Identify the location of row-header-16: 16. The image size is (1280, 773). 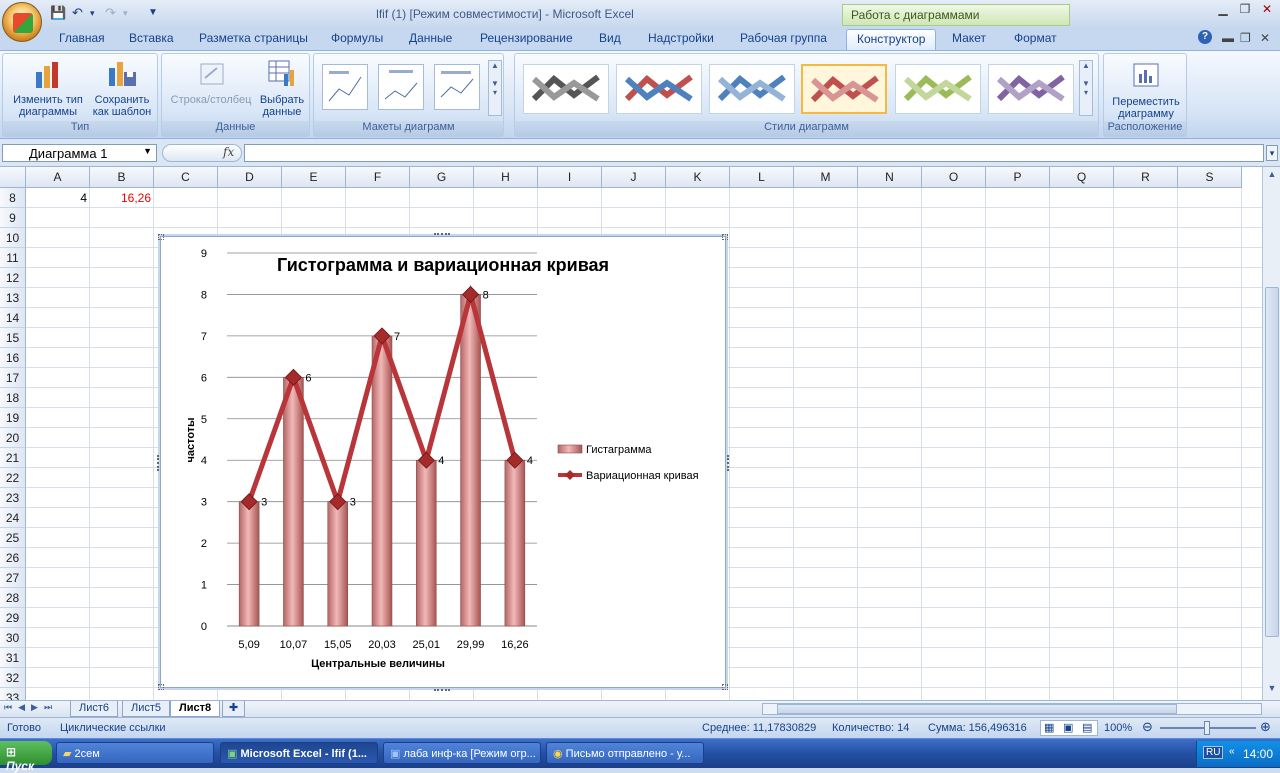
(13, 358).